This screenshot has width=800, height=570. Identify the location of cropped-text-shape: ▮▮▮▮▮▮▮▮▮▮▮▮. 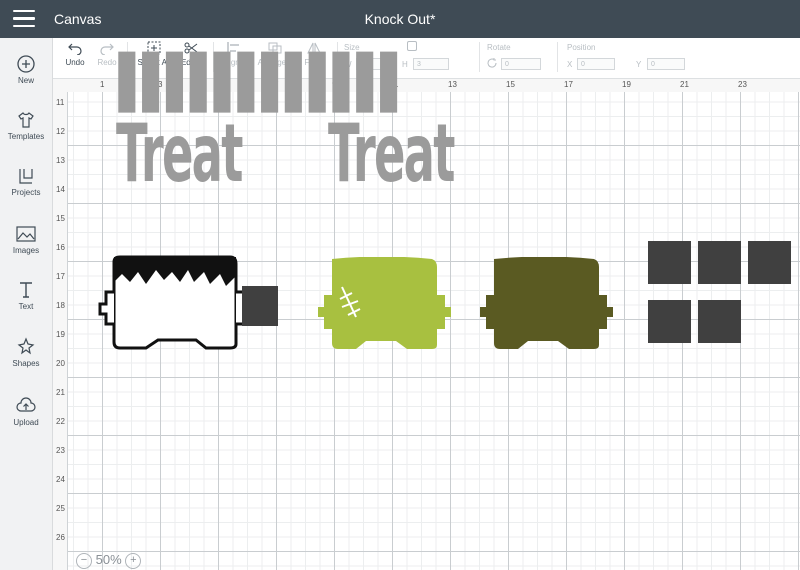
(257, 75).